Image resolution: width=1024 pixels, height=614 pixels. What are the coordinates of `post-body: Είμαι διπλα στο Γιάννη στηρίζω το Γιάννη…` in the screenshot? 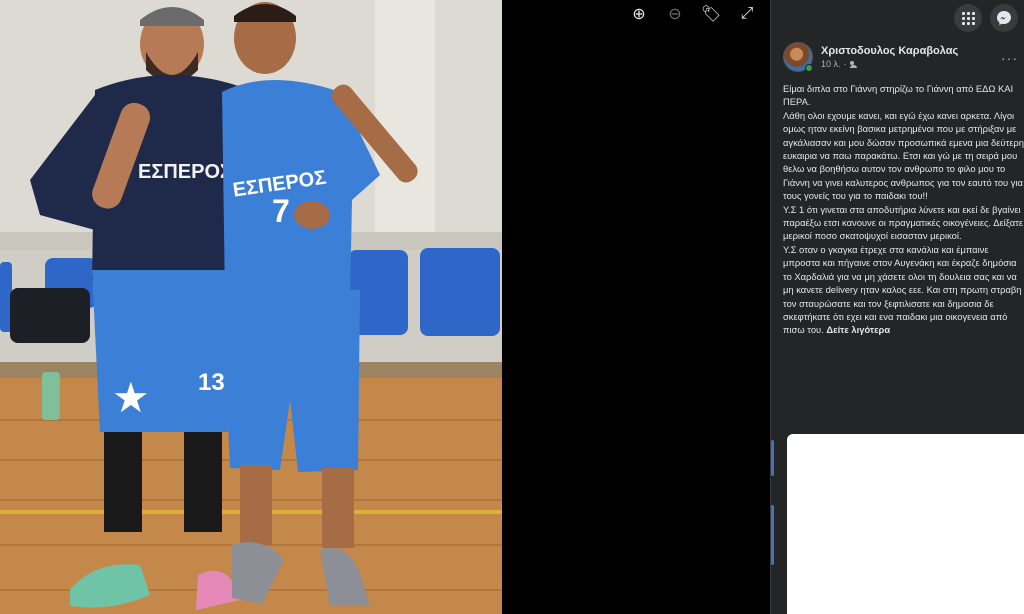 It's located at (897, 207).